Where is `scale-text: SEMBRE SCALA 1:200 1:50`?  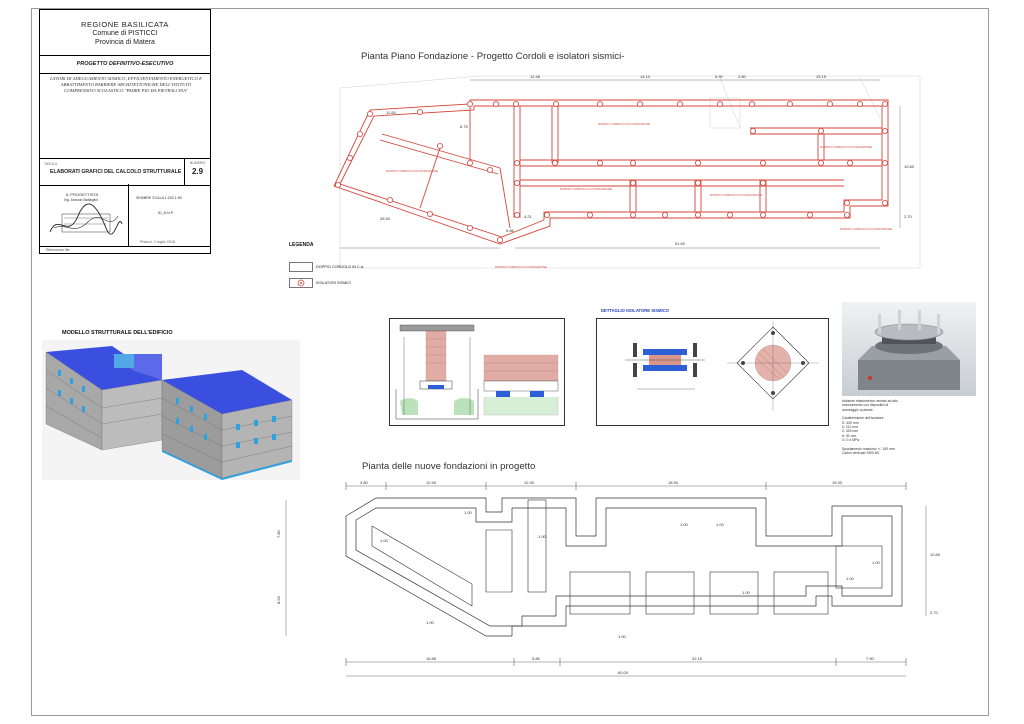
scale-text: SEMBRE SCALA 1:200 1:50 is located at coordinates (159, 198).